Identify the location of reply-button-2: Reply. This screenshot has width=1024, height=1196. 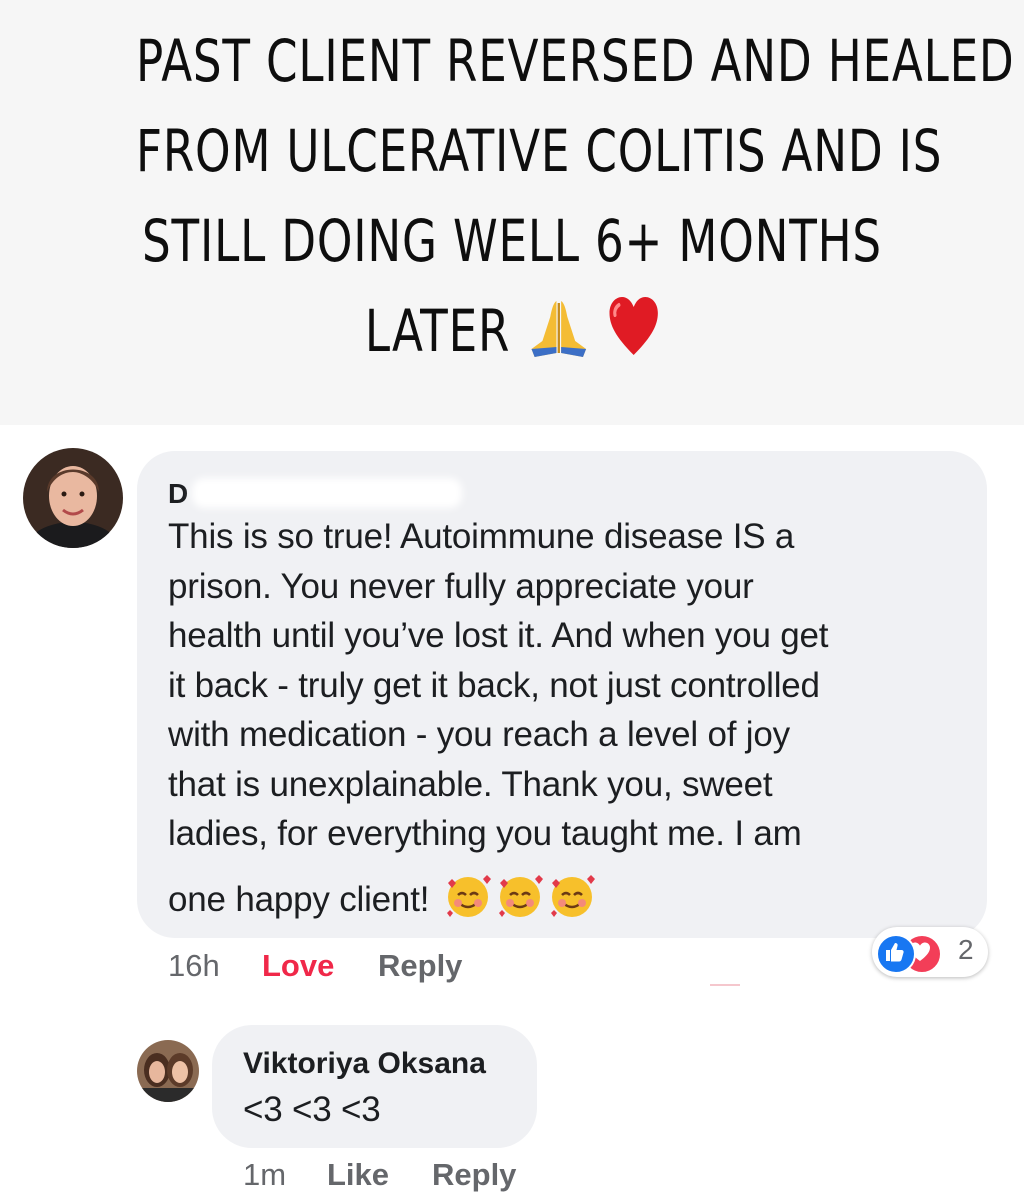
(474, 1175).